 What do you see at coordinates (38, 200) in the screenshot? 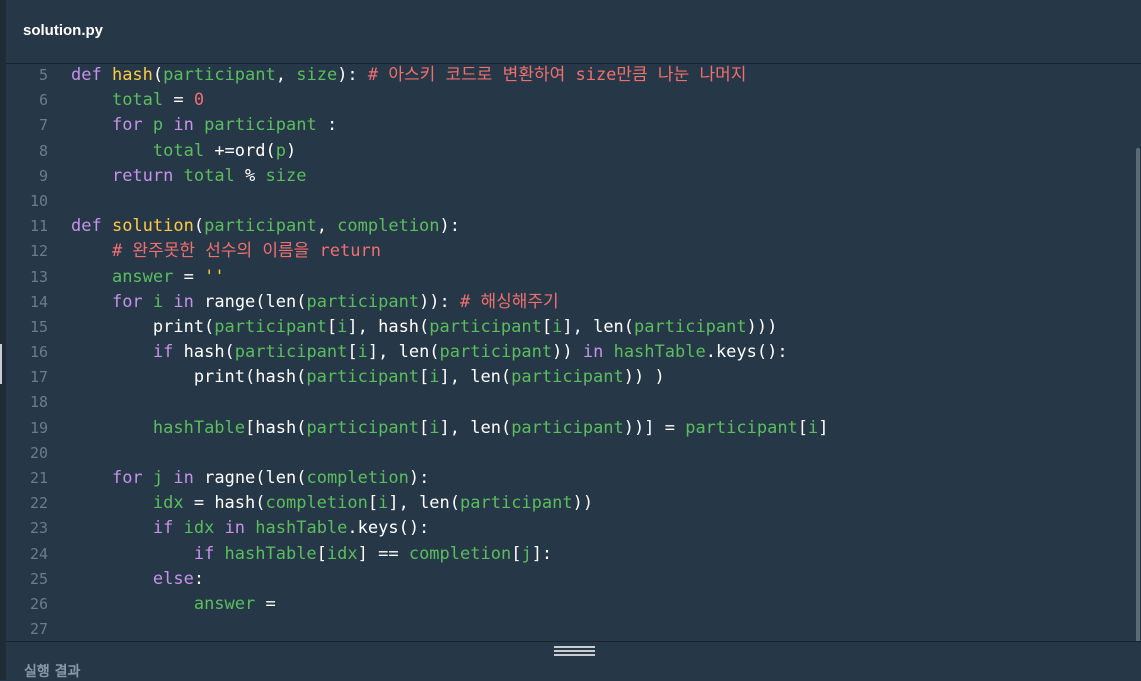
I see `line-number: 10` at bounding box center [38, 200].